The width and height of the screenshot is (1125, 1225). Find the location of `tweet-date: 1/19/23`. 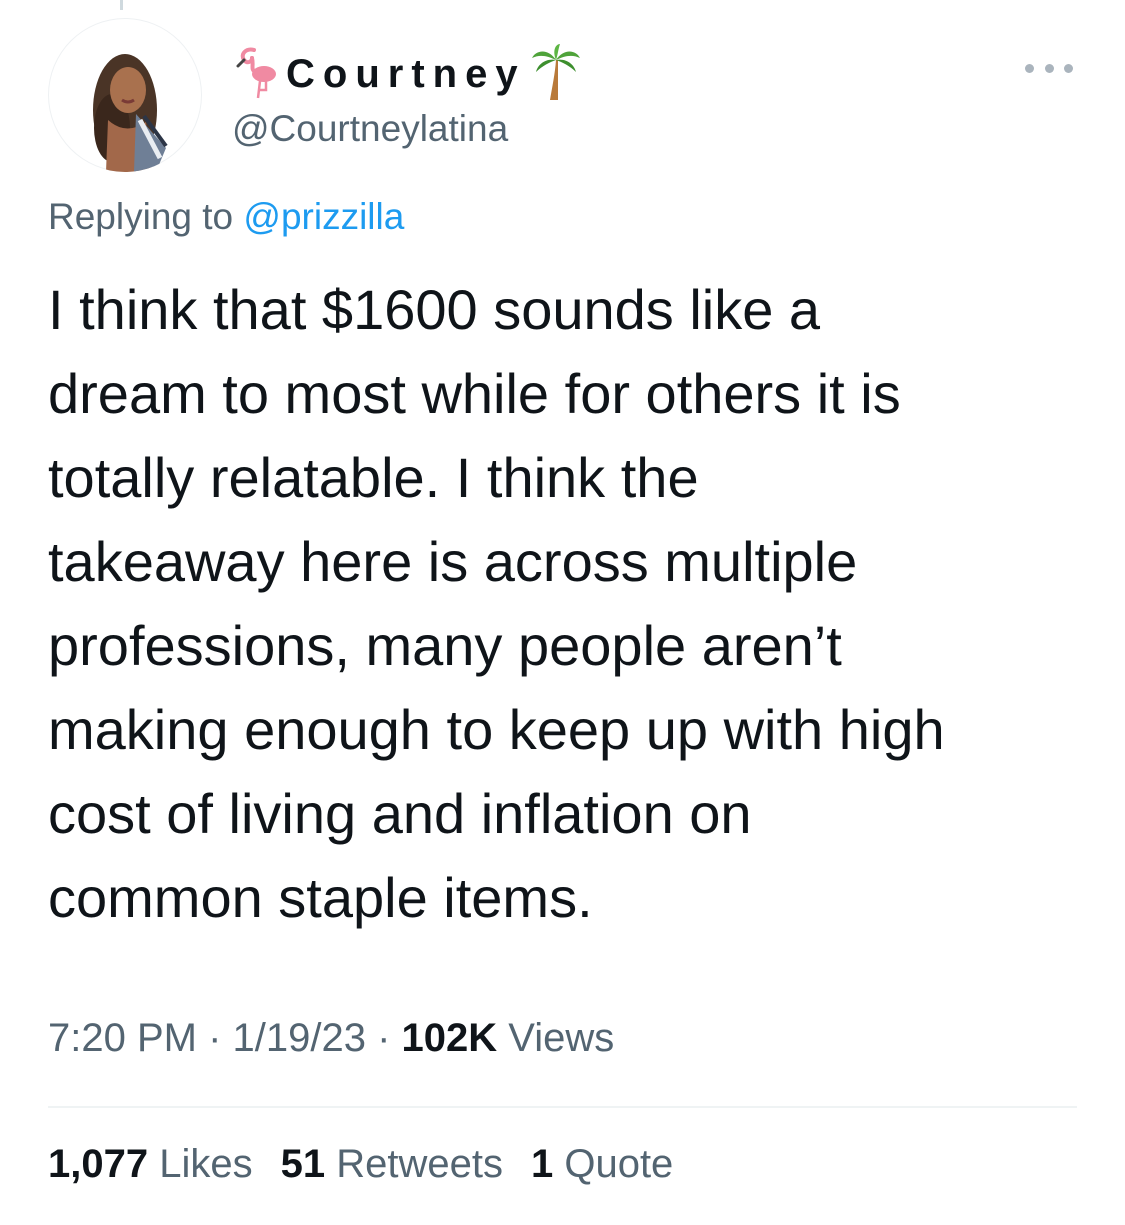

tweet-date: 1/19/23 is located at coordinates (299, 1038).